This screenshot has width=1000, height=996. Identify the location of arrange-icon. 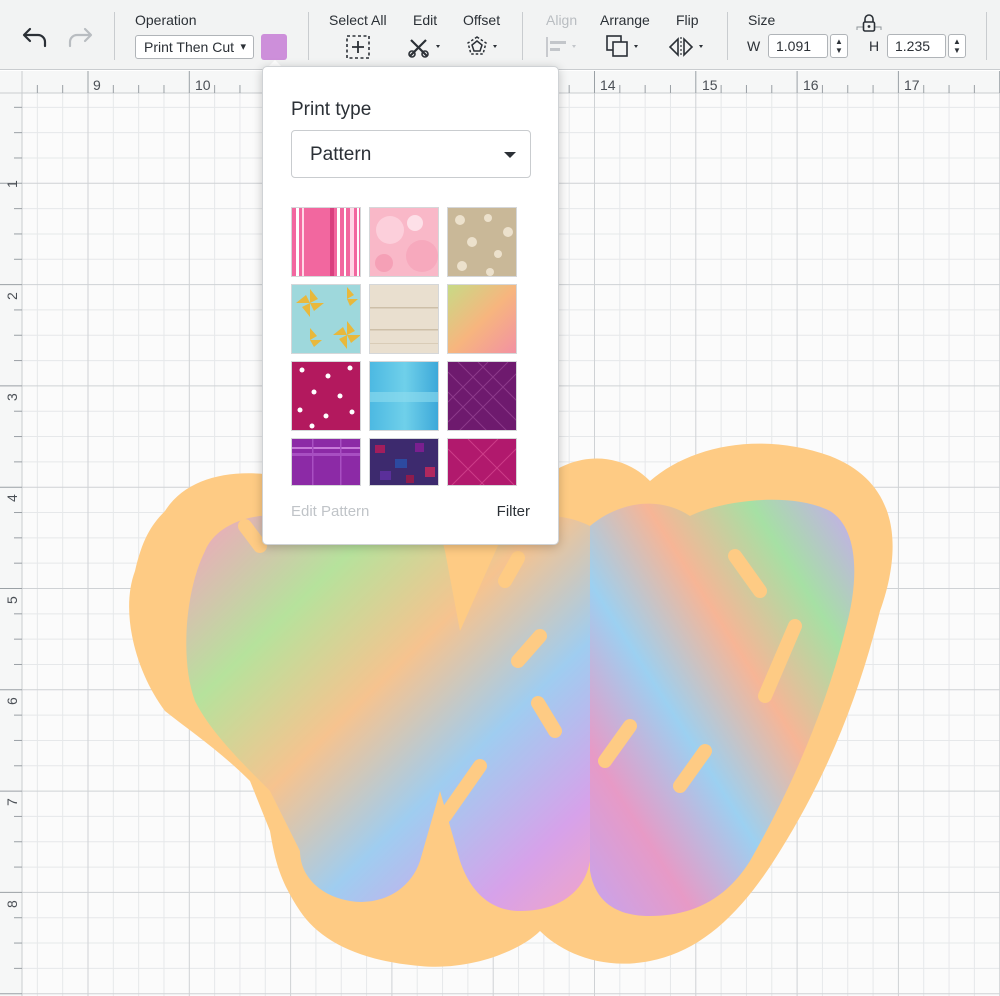
(622, 46).